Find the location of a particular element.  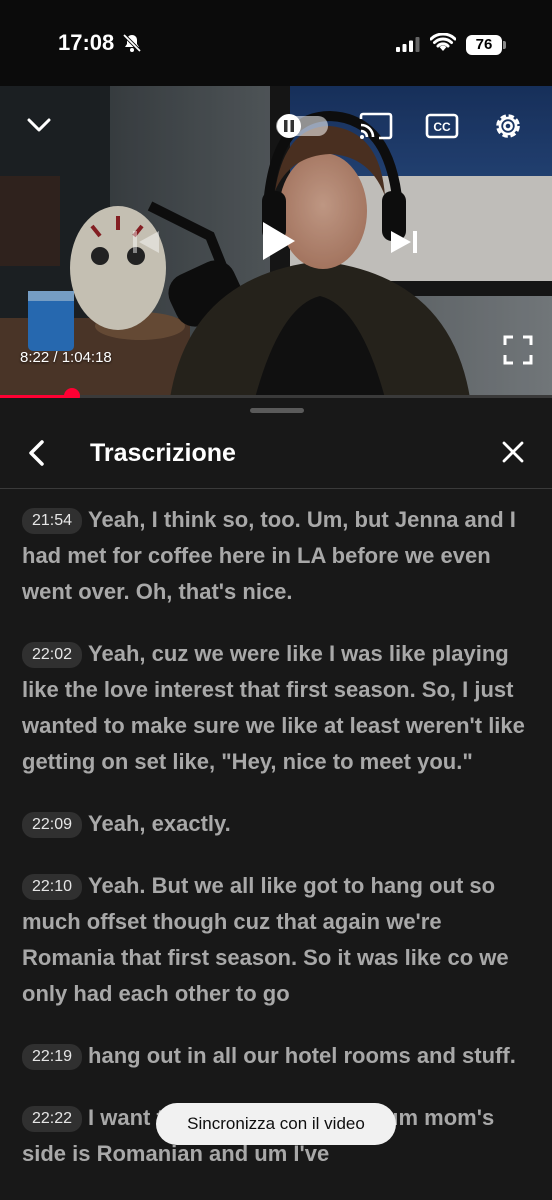

segment-timestamp: 22:10 is located at coordinates (52, 887).